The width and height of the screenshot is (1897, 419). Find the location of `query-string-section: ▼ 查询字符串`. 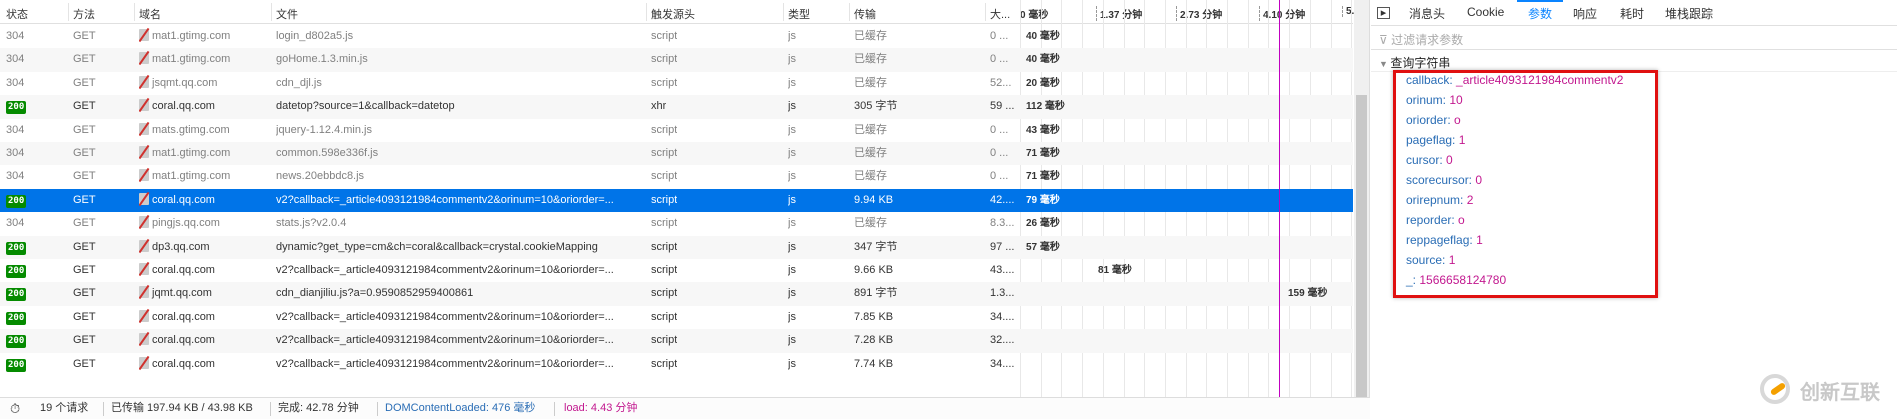

query-string-section: ▼ 查询字符串 is located at coordinates (1634, 61).